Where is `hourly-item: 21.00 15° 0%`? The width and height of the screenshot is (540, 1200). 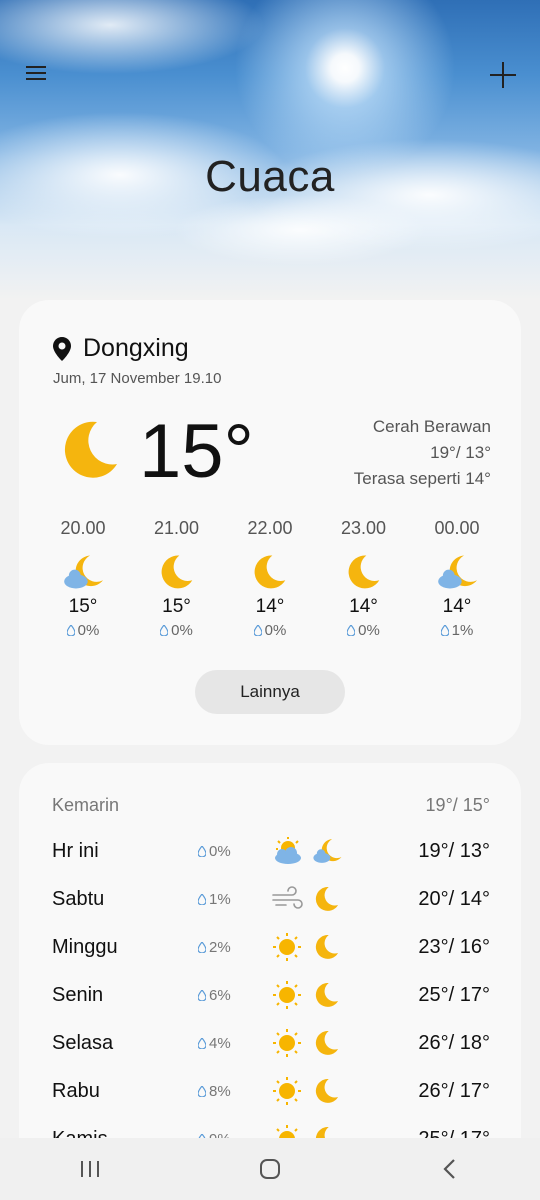
hourly-item: 21.00 15° 0% is located at coordinates (177, 578).